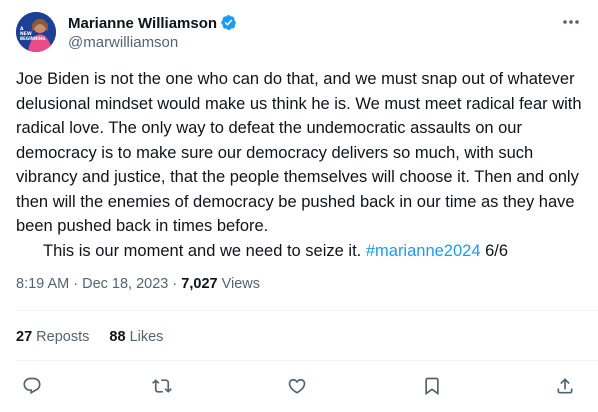  I want to click on reply-button, so click(32, 386).